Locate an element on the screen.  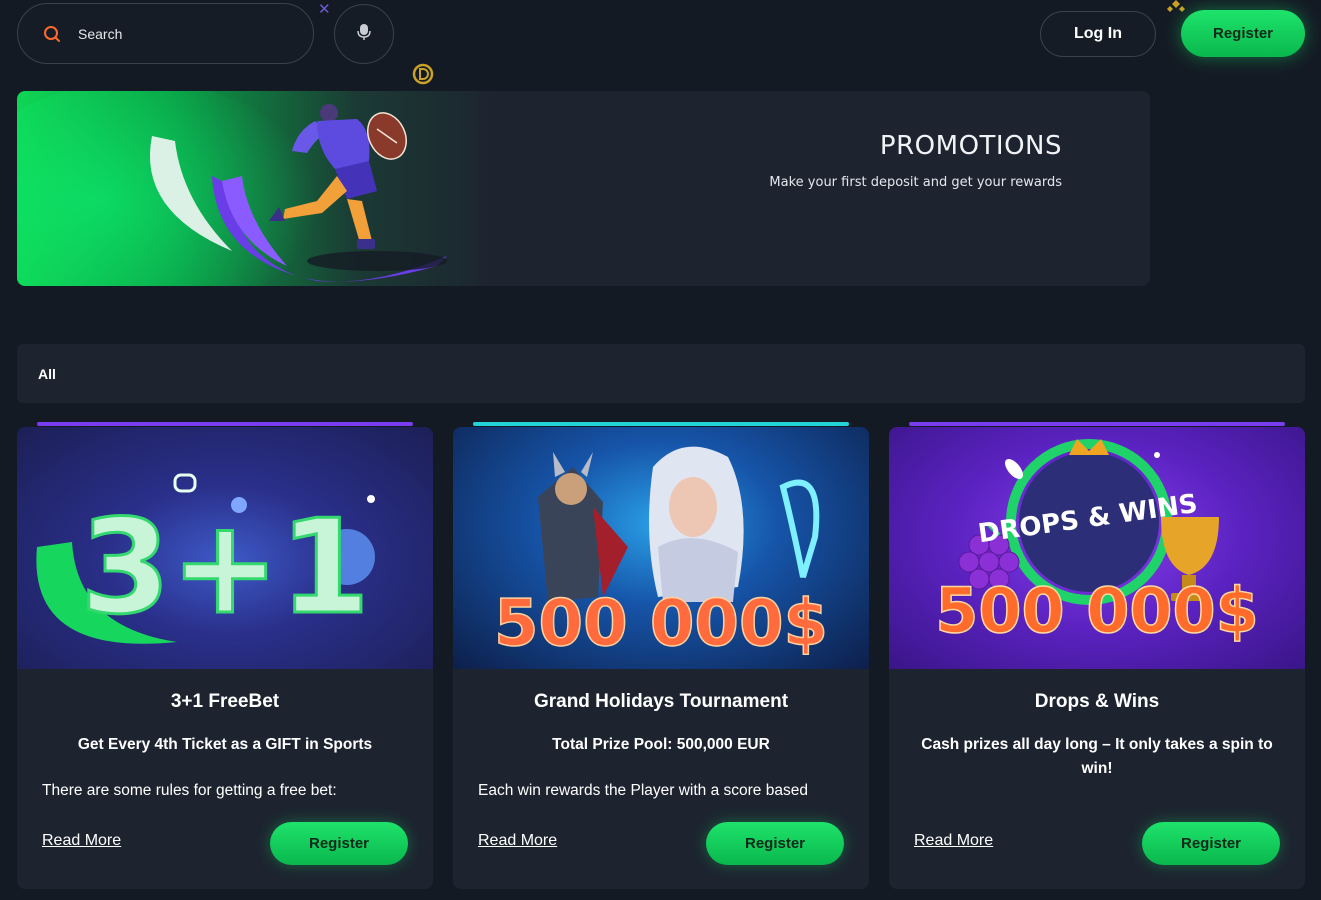
card-title: Grand Holidays Tournament is located at coordinates (661, 701).